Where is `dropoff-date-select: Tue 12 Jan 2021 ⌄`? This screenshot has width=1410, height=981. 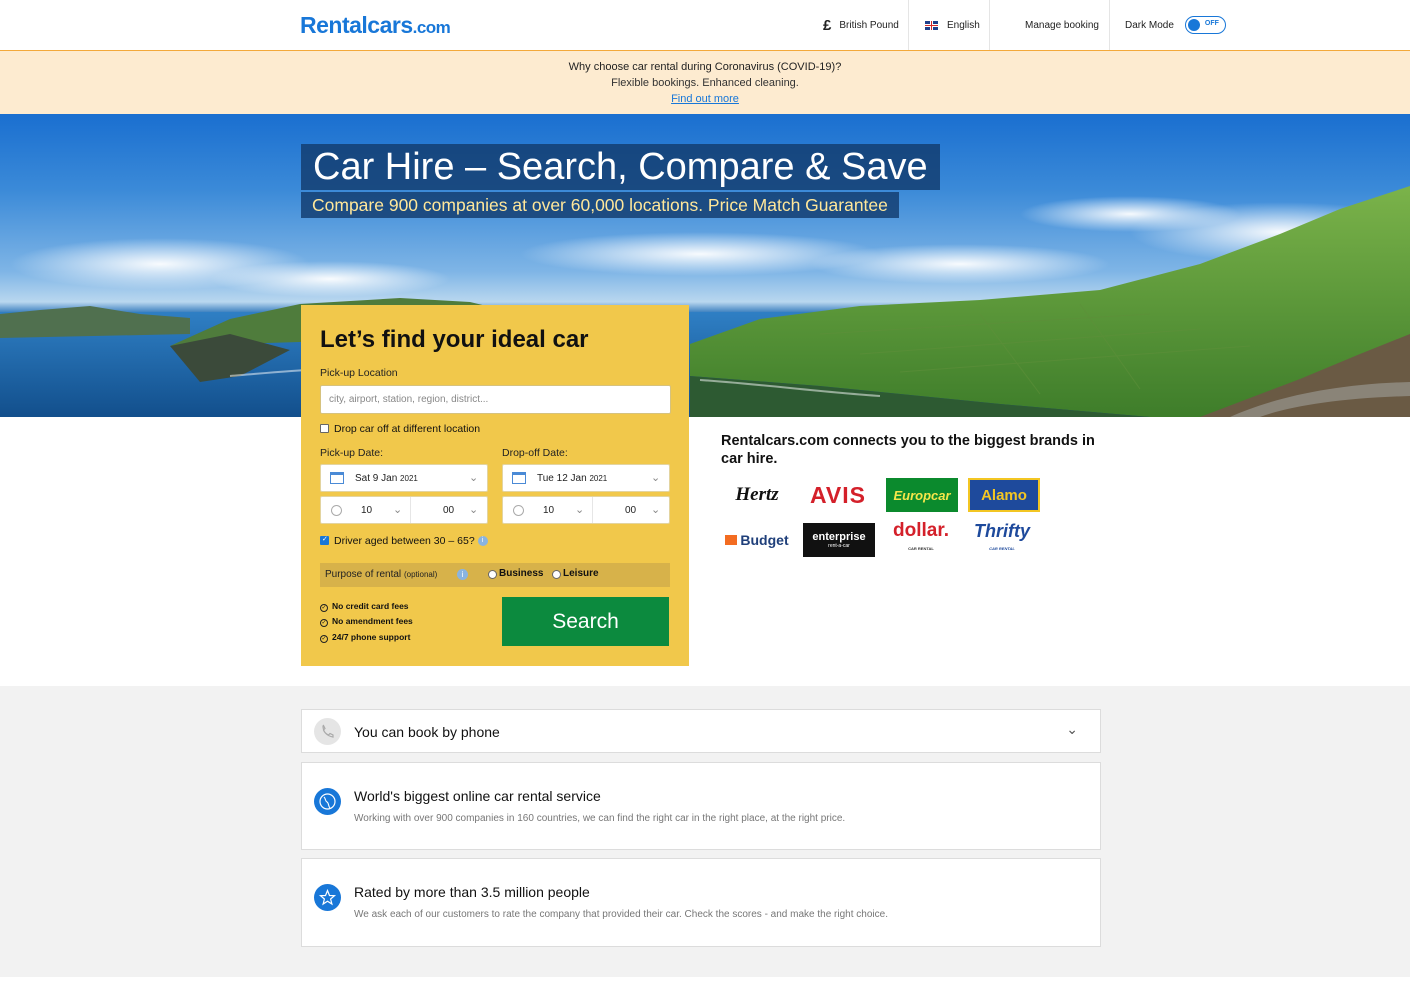 dropoff-date-select: Tue 12 Jan 2021 ⌄ is located at coordinates (586, 478).